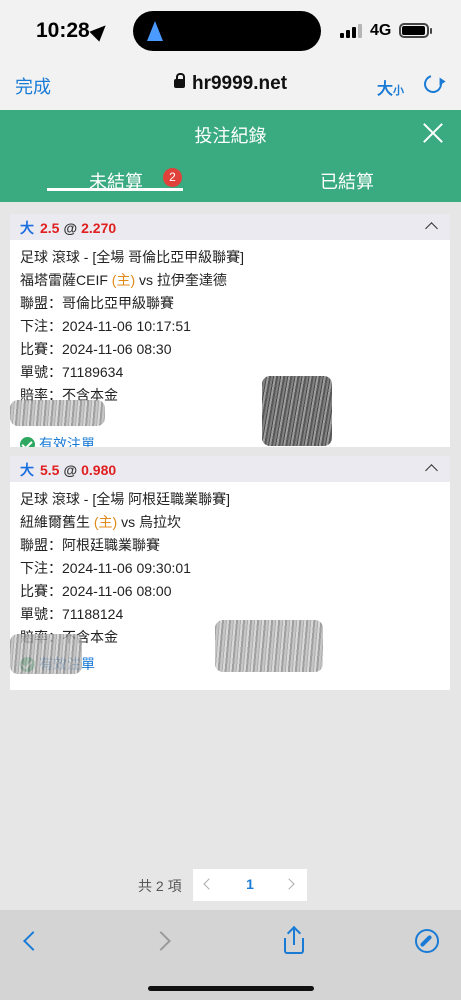 The width and height of the screenshot is (461, 1000). What do you see at coordinates (427, 941) in the screenshot?
I see `compass-icon` at bounding box center [427, 941].